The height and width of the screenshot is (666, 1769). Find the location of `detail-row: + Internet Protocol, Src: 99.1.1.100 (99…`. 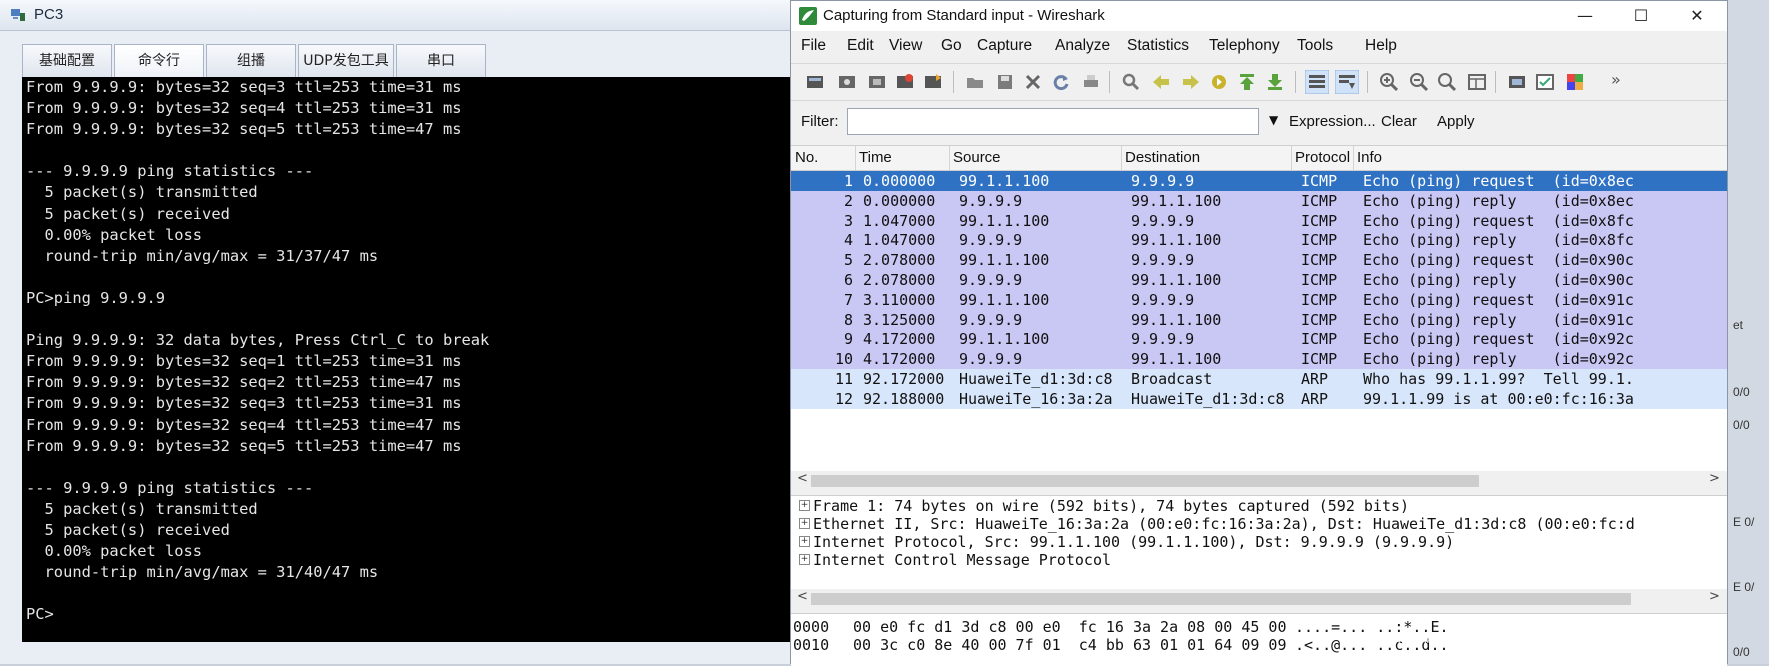

detail-row: + Internet Protocol, Src: 99.1.1.100 (99… is located at coordinates (1259, 542).